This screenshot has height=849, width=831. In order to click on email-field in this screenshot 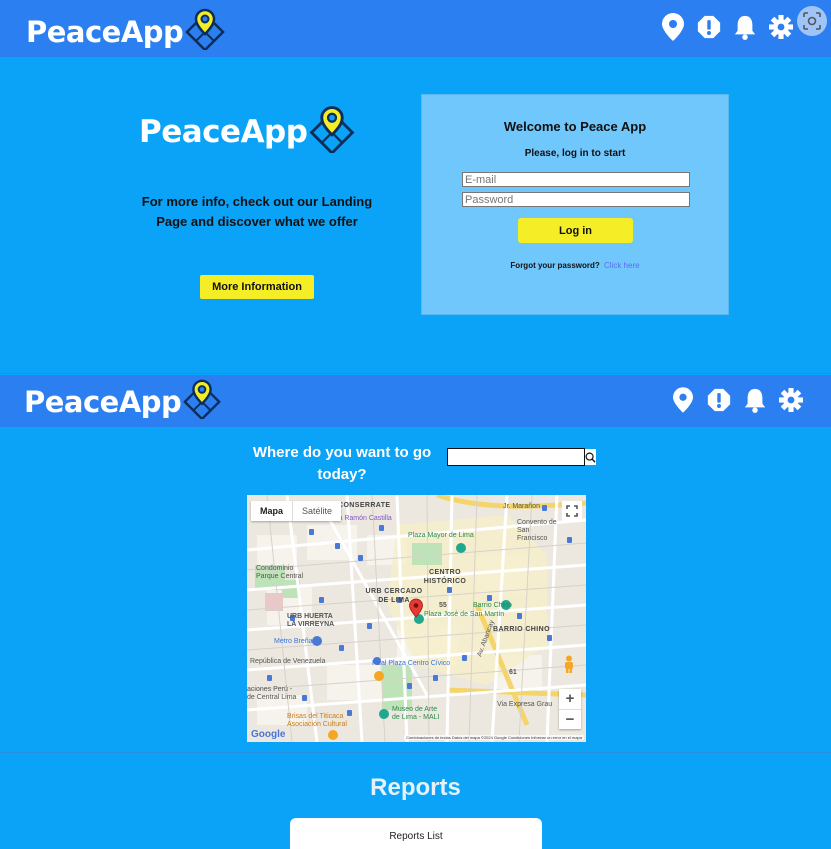, I will do `click(576, 179)`.